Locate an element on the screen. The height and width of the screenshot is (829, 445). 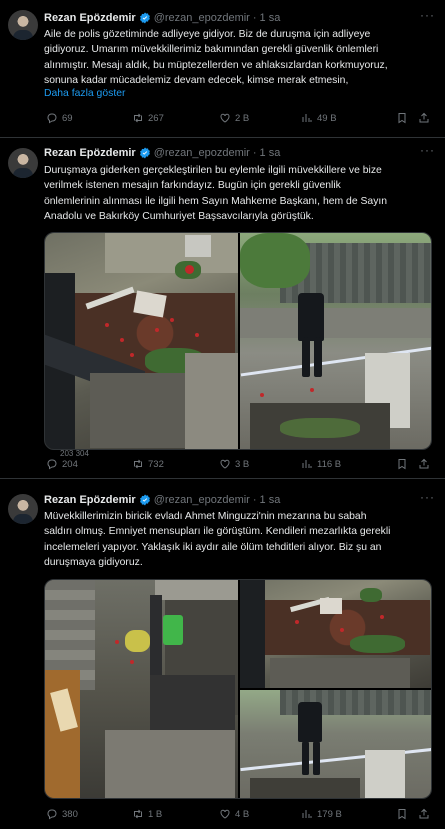
views-button: 179 B is located at coordinates (321, 814).